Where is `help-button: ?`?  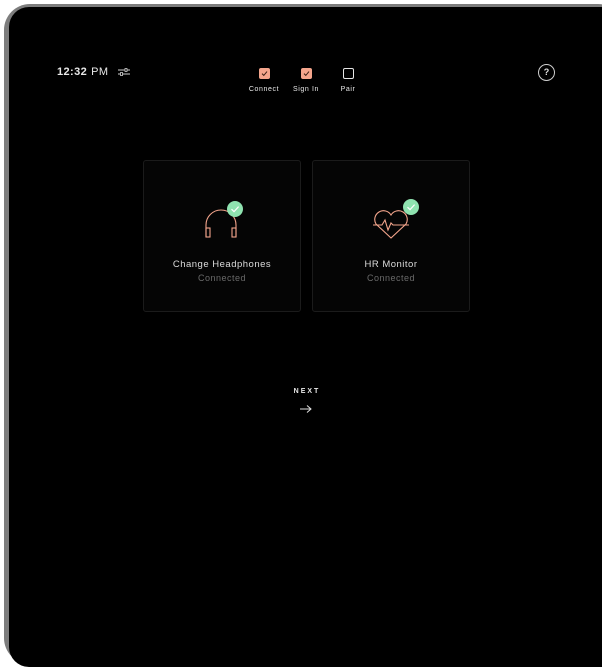 help-button: ? is located at coordinates (546, 72).